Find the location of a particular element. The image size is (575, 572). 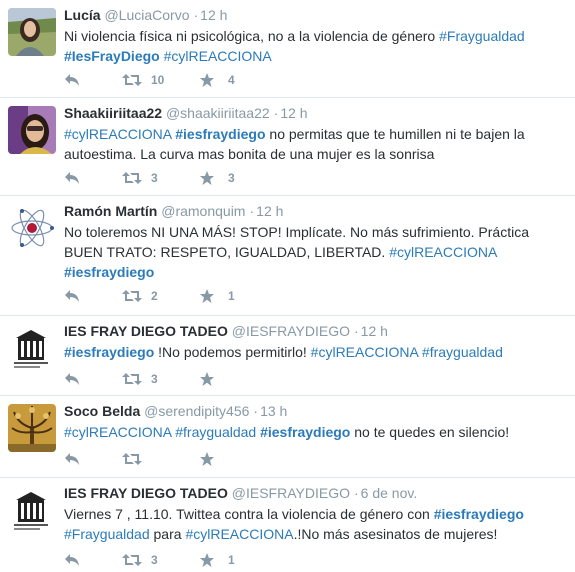

tweet-username: @ramonquim is located at coordinates (203, 211).